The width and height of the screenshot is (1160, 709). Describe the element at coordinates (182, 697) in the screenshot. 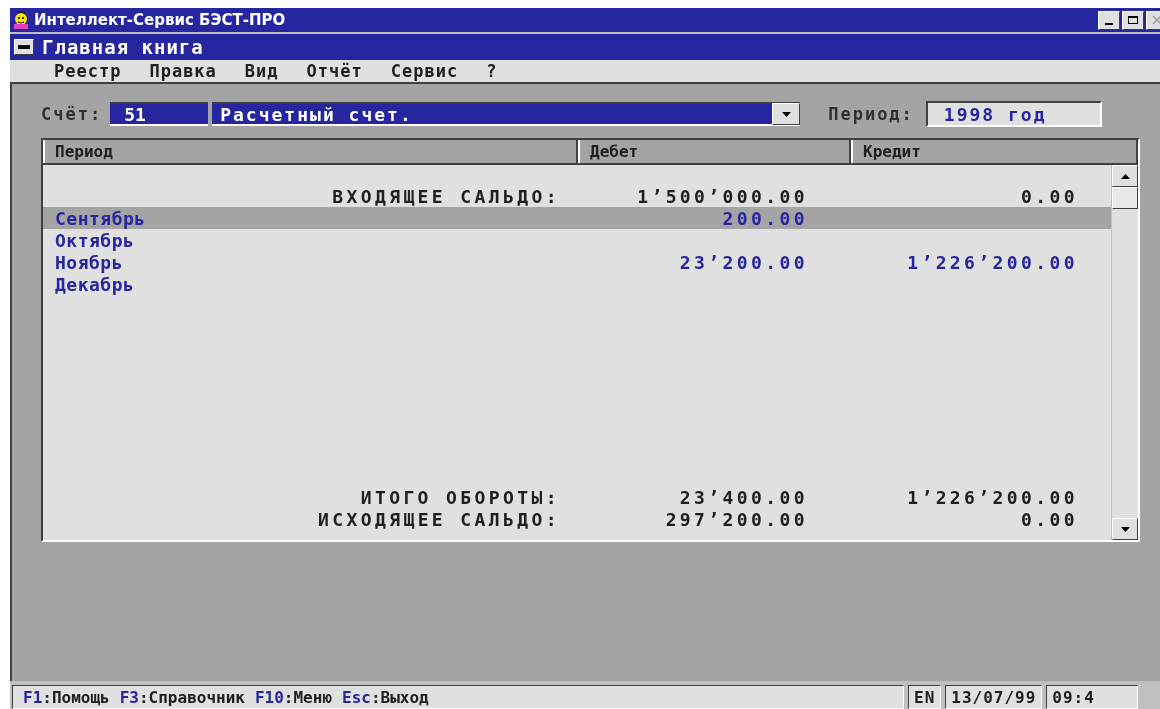

I see `shortcut-hint: F3:Справочник` at that location.